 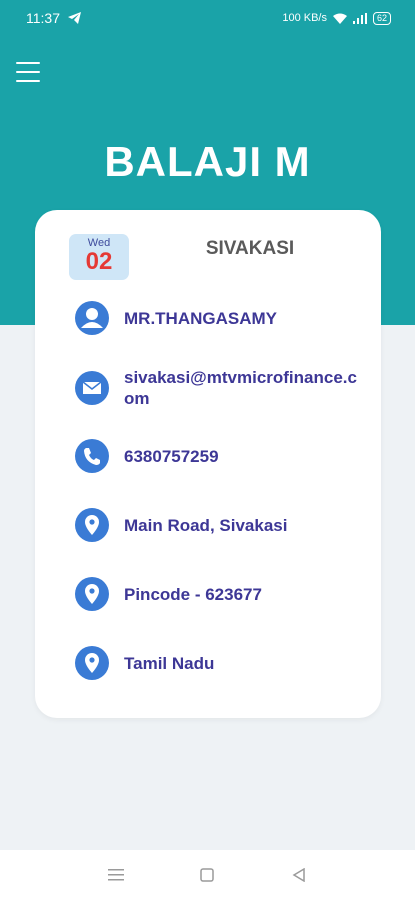 I want to click on phone-row: 6380757259, so click(x=219, y=456).